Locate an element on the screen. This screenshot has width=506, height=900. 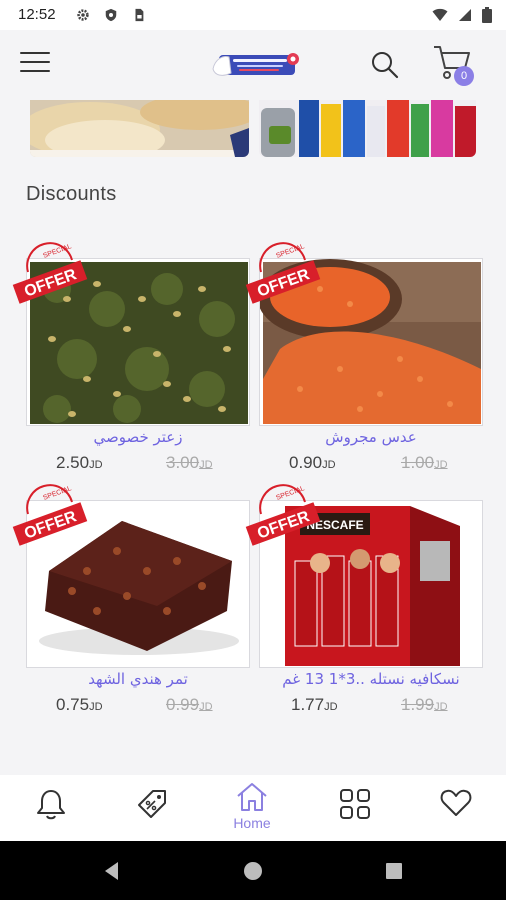
nav-offers is located at coordinates (152, 812).